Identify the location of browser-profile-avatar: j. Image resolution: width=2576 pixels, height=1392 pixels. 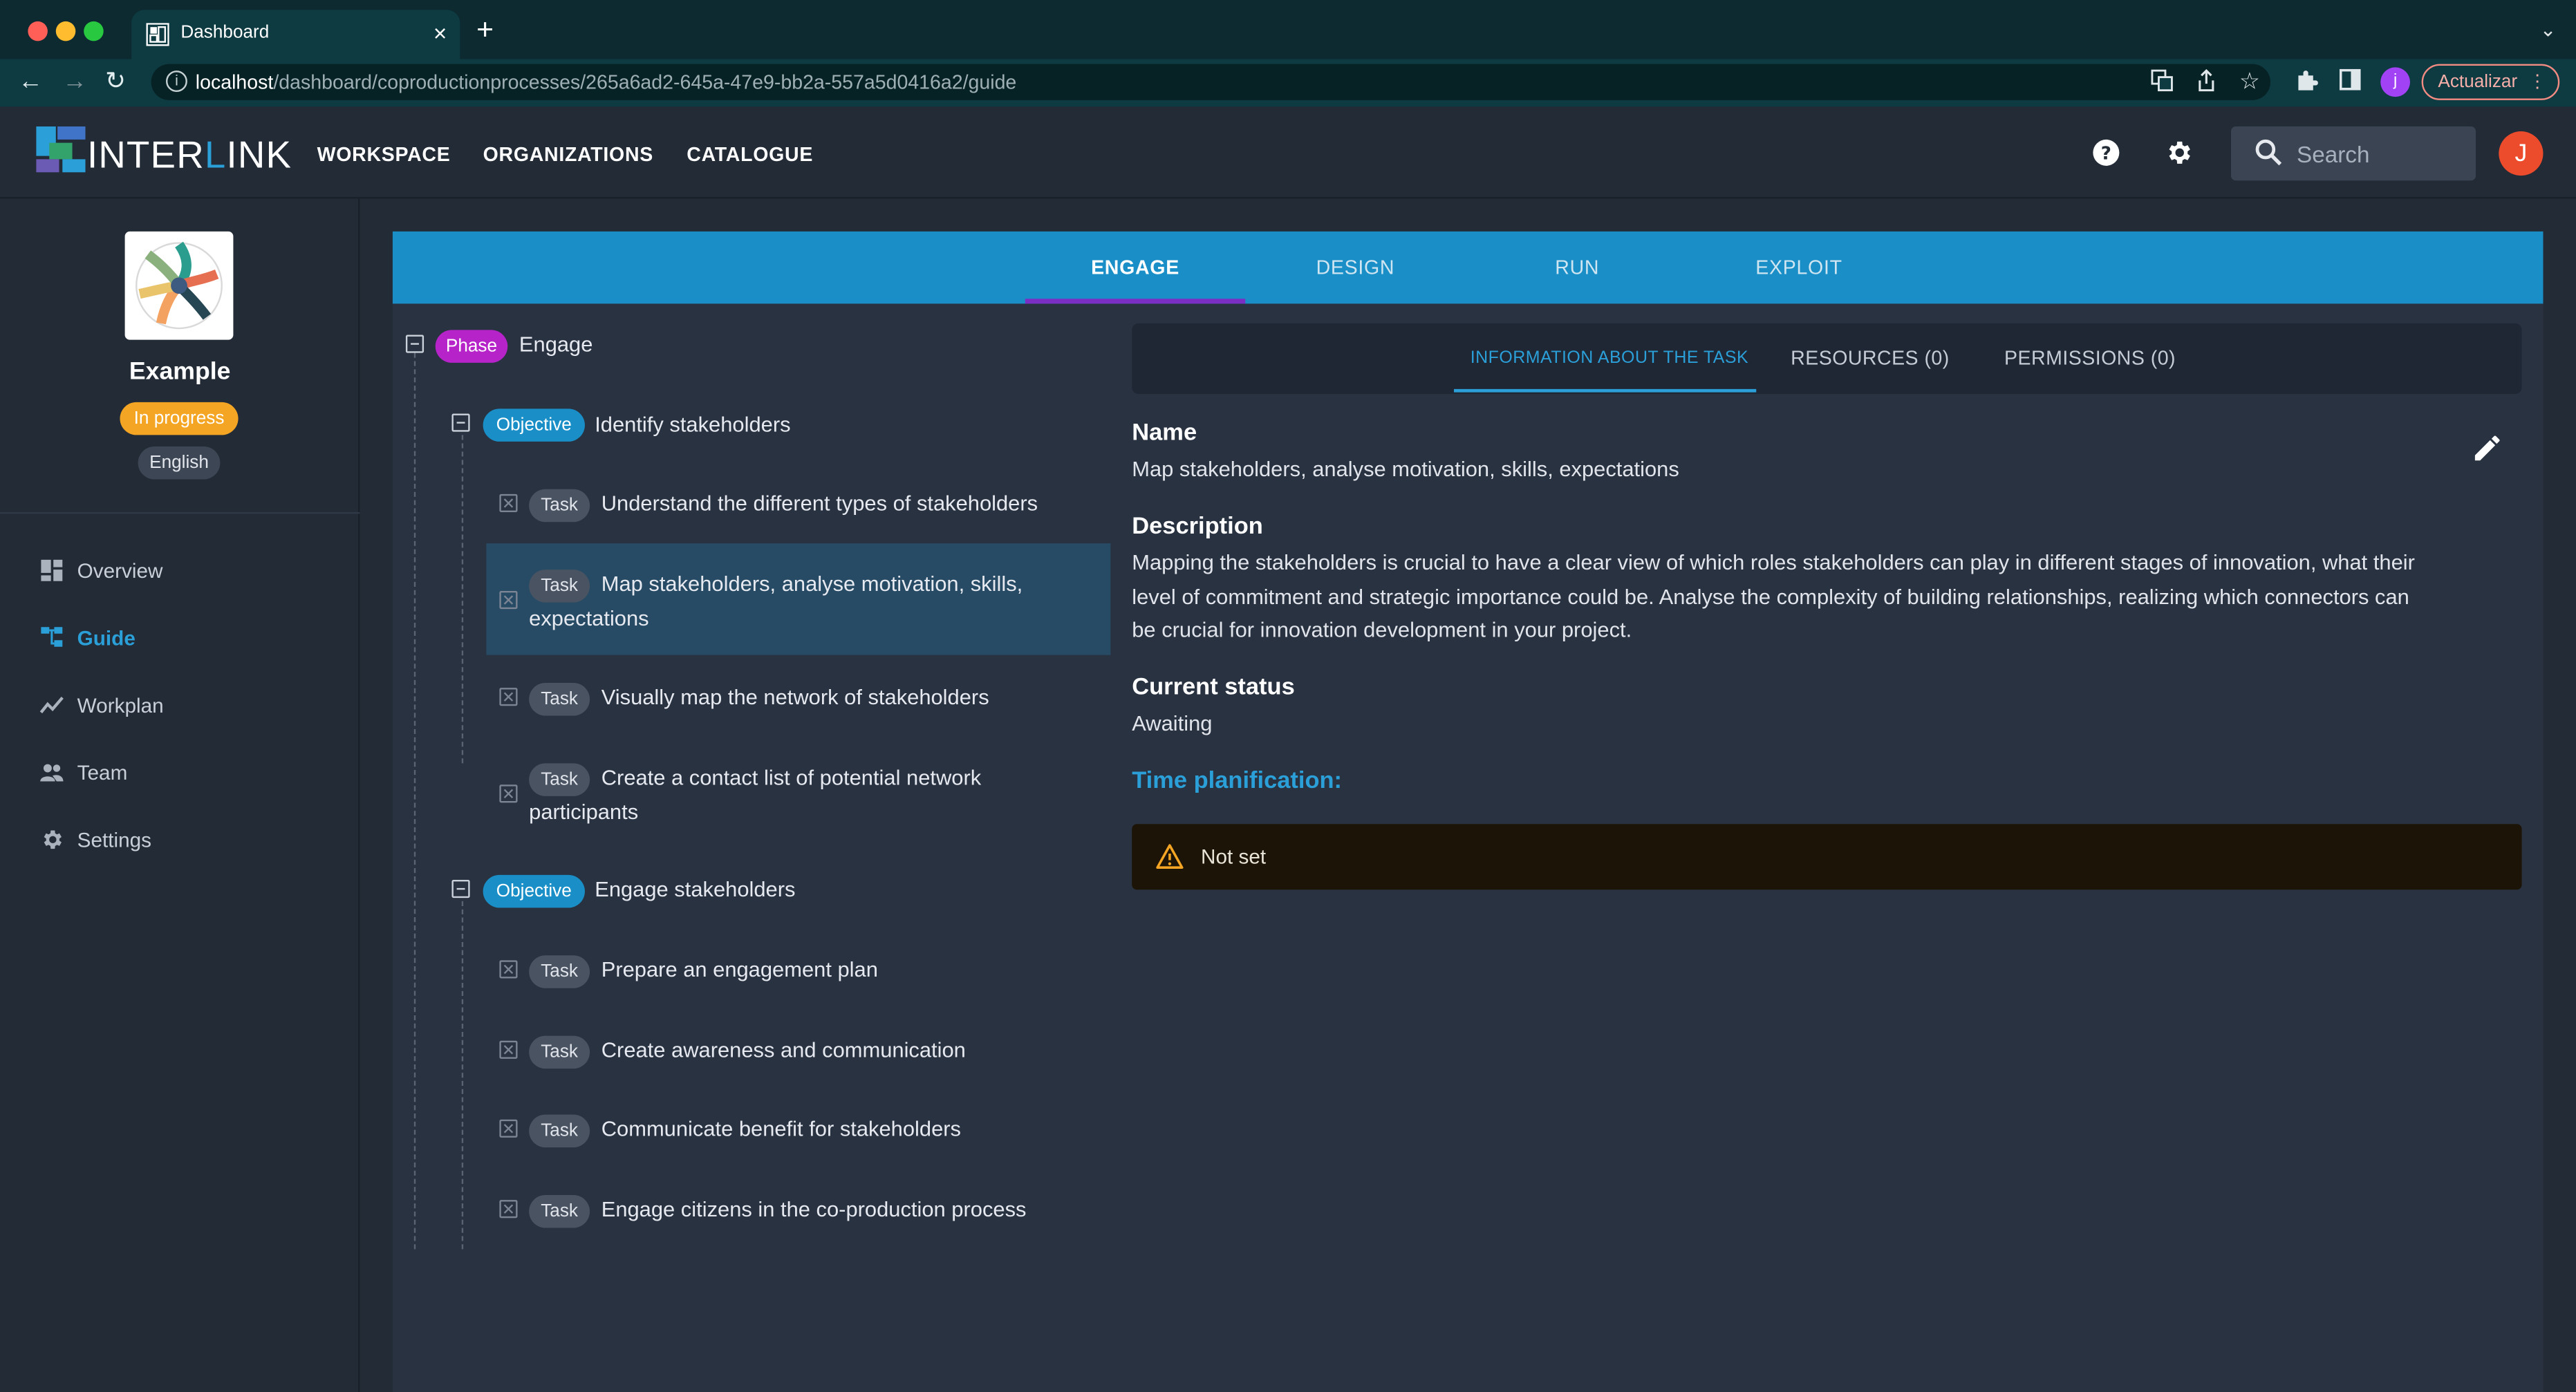
(2395, 82).